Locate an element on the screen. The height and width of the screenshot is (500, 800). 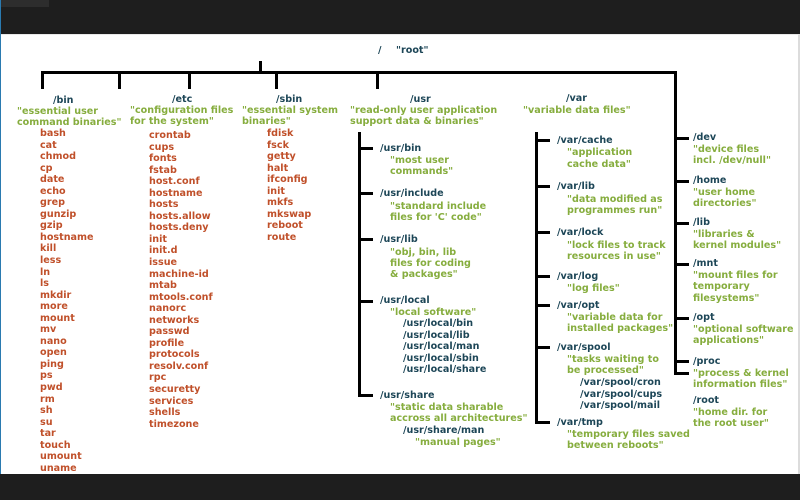
bin-file: mkdir is located at coordinates (67, 296).